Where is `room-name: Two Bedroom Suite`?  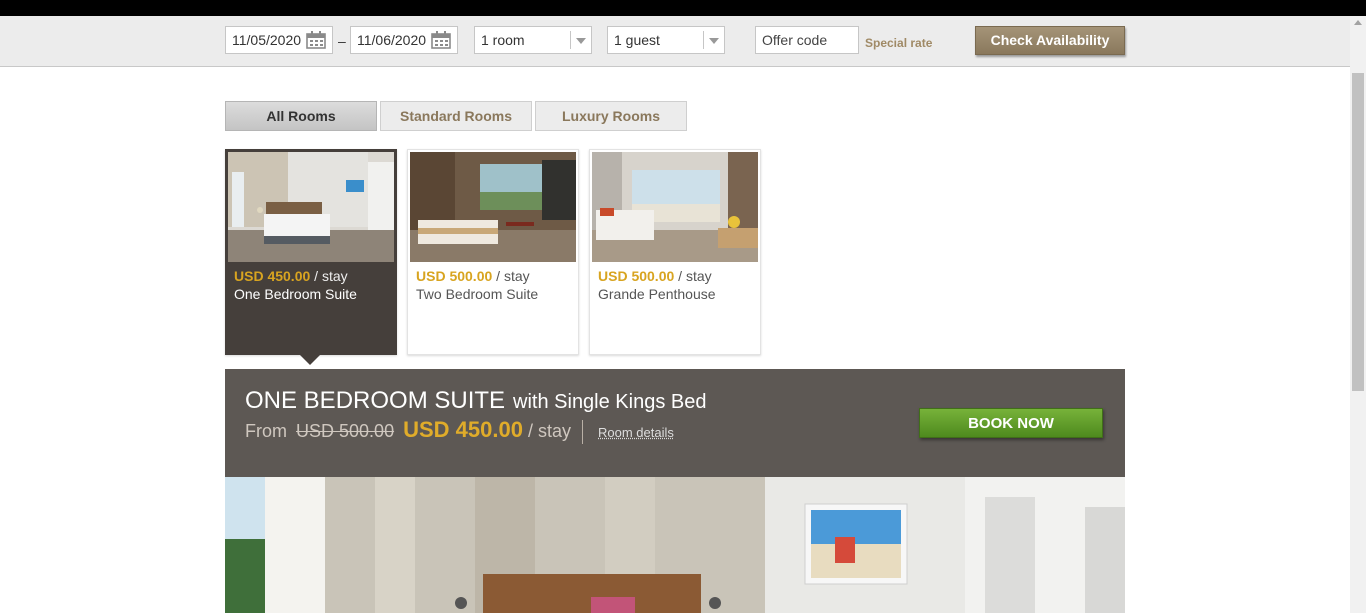 room-name: Two Bedroom Suite is located at coordinates (477, 294).